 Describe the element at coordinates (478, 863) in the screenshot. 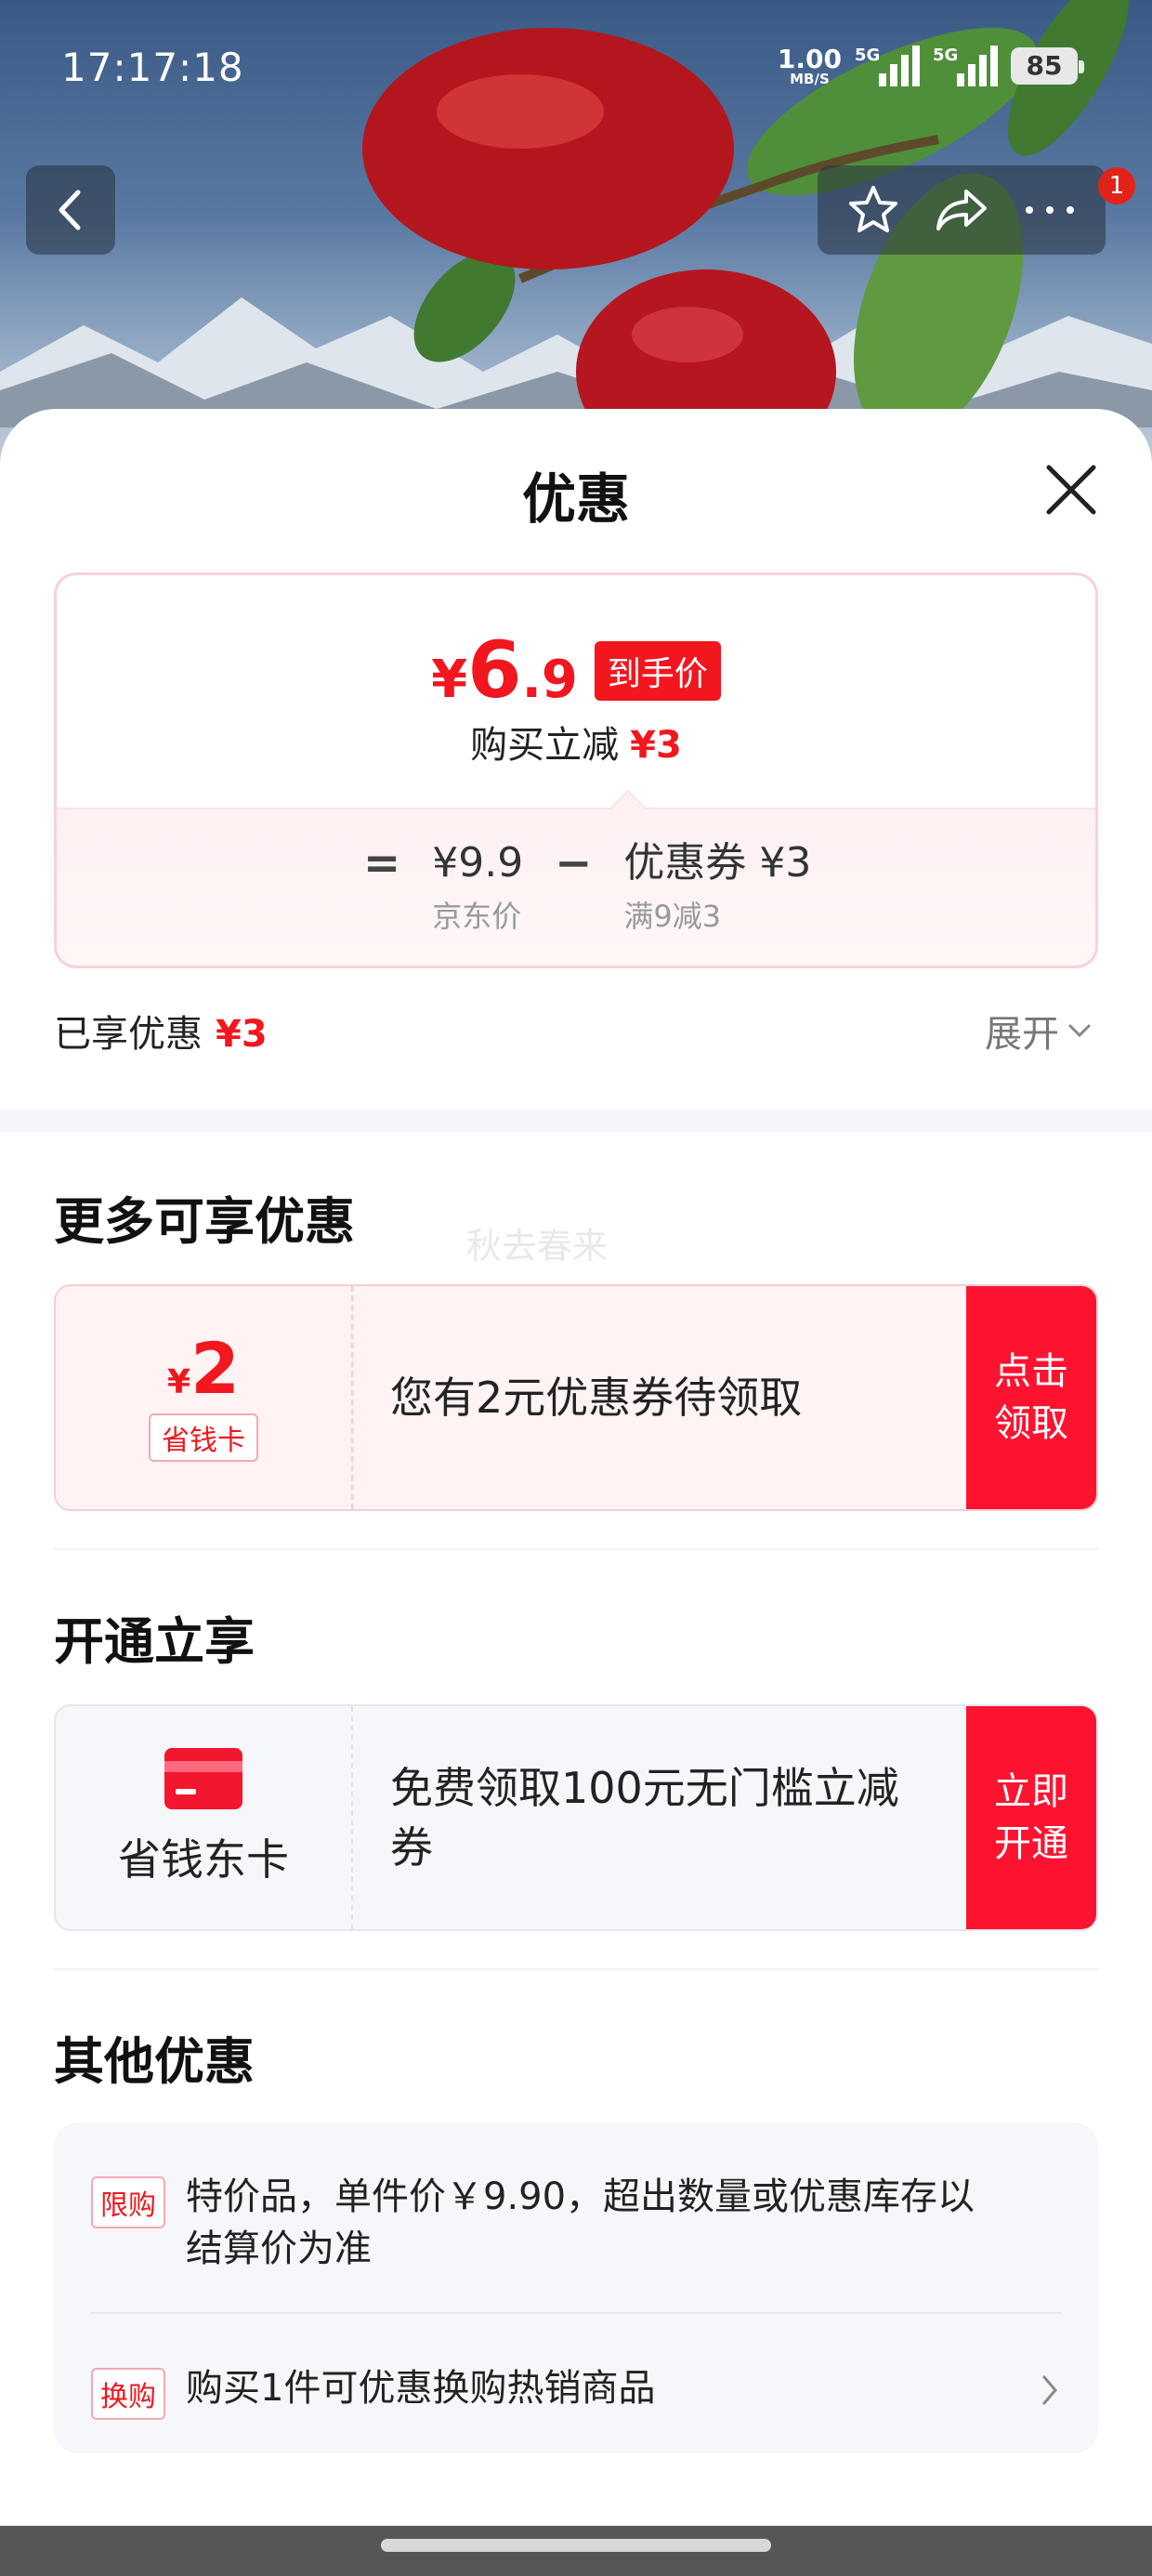

I see `jd-price-value: ¥9.9` at that location.